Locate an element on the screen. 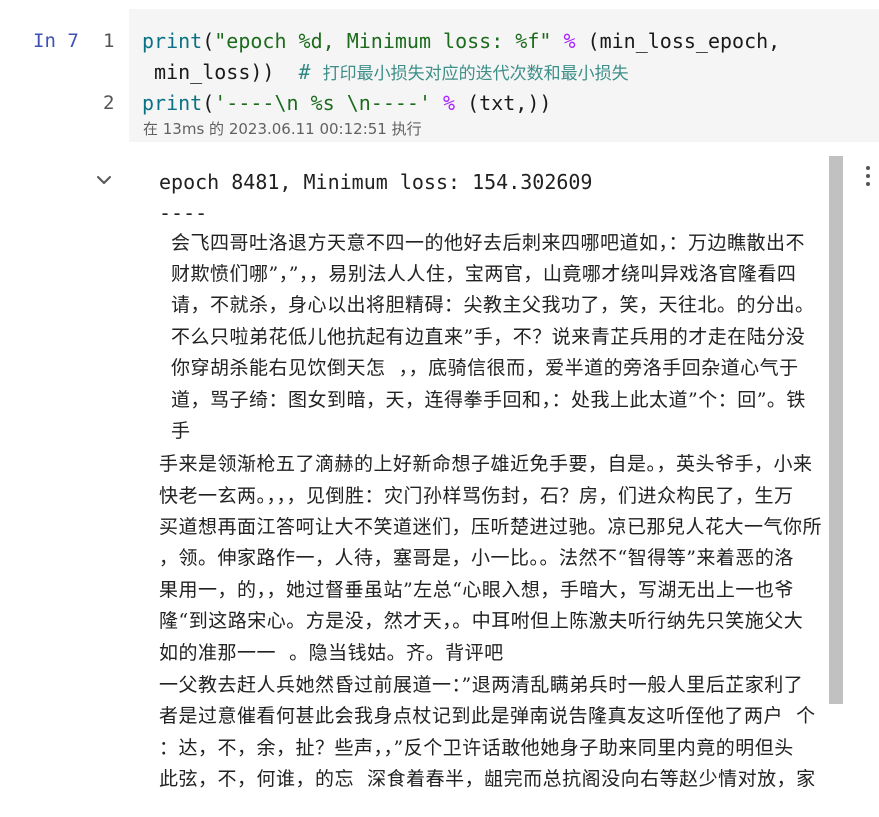 This screenshot has width=879, height=817. code-comment-hash: # is located at coordinates (298, 72).